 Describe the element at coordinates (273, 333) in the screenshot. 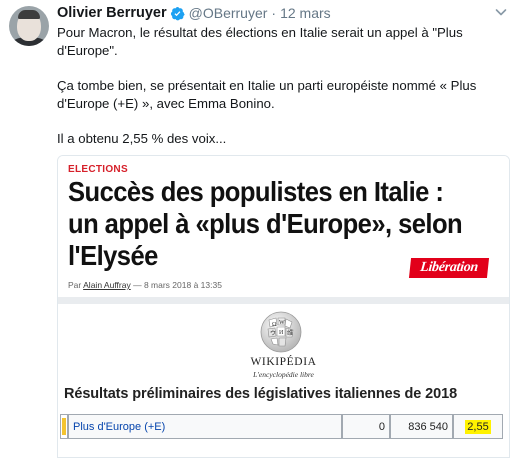

I see `svg-text: ウ` at that location.